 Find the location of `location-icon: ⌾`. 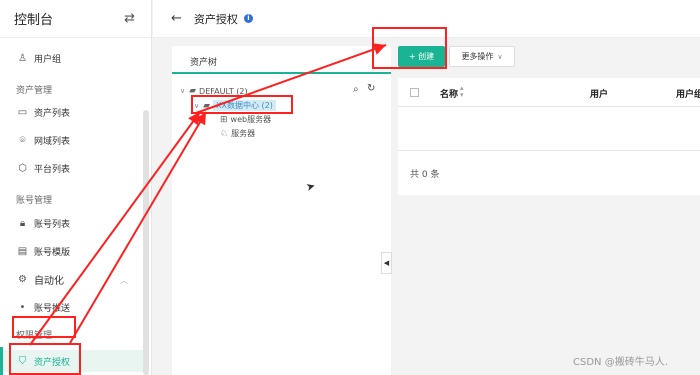

location-icon: ⌾ is located at coordinates (22, 140).